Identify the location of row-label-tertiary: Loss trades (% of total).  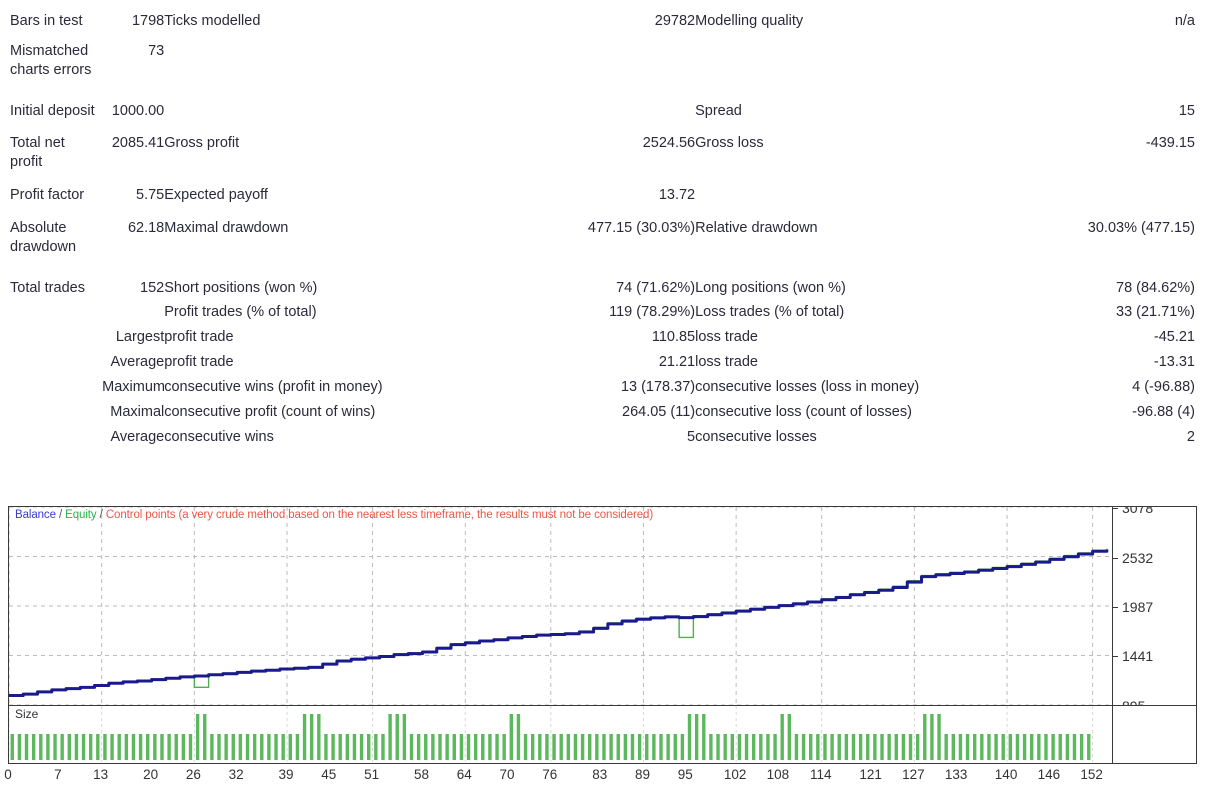
(770, 312).